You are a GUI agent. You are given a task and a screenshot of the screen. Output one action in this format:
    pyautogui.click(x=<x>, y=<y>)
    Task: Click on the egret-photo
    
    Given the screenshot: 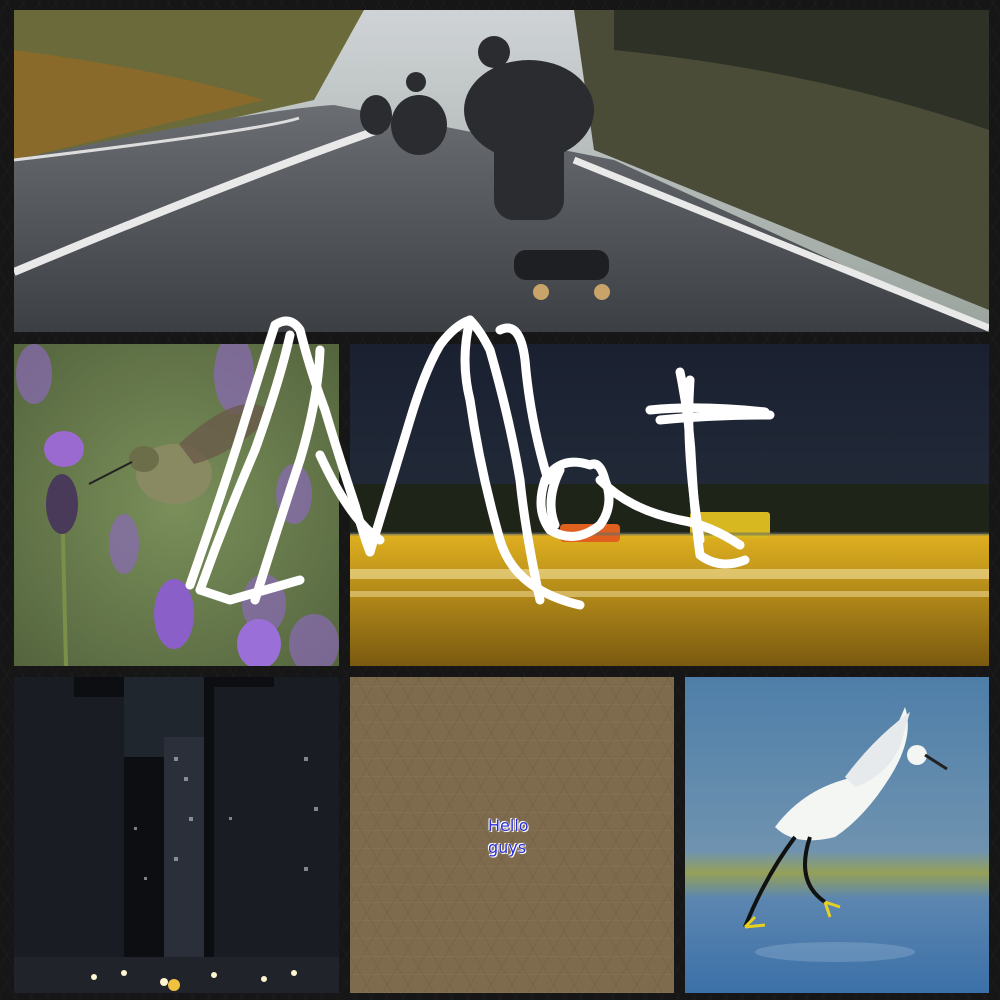 What is the action you would take?
    pyautogui.click(x=837, y=835)
    